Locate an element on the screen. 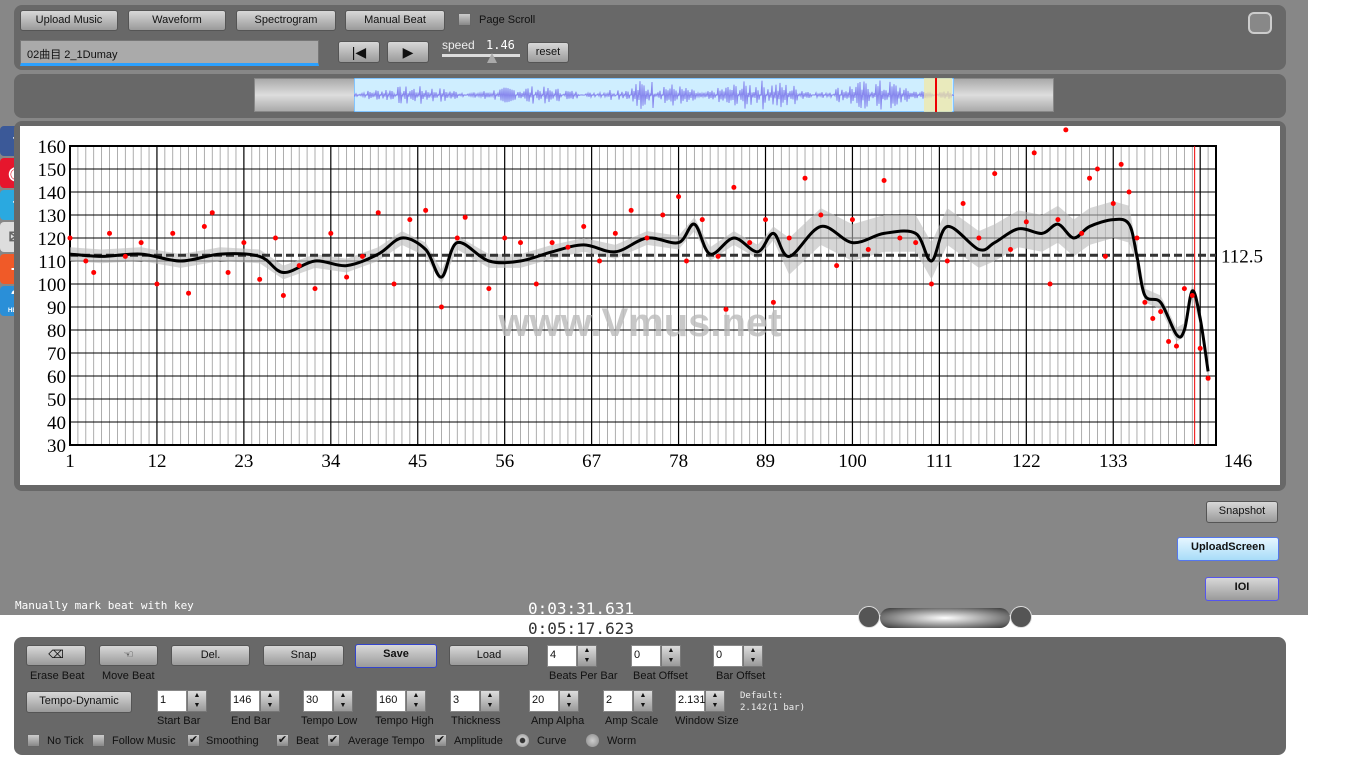 This screenshot has height=768, width=1366. no-tick-checkbox is located at coordinates (33, 740).